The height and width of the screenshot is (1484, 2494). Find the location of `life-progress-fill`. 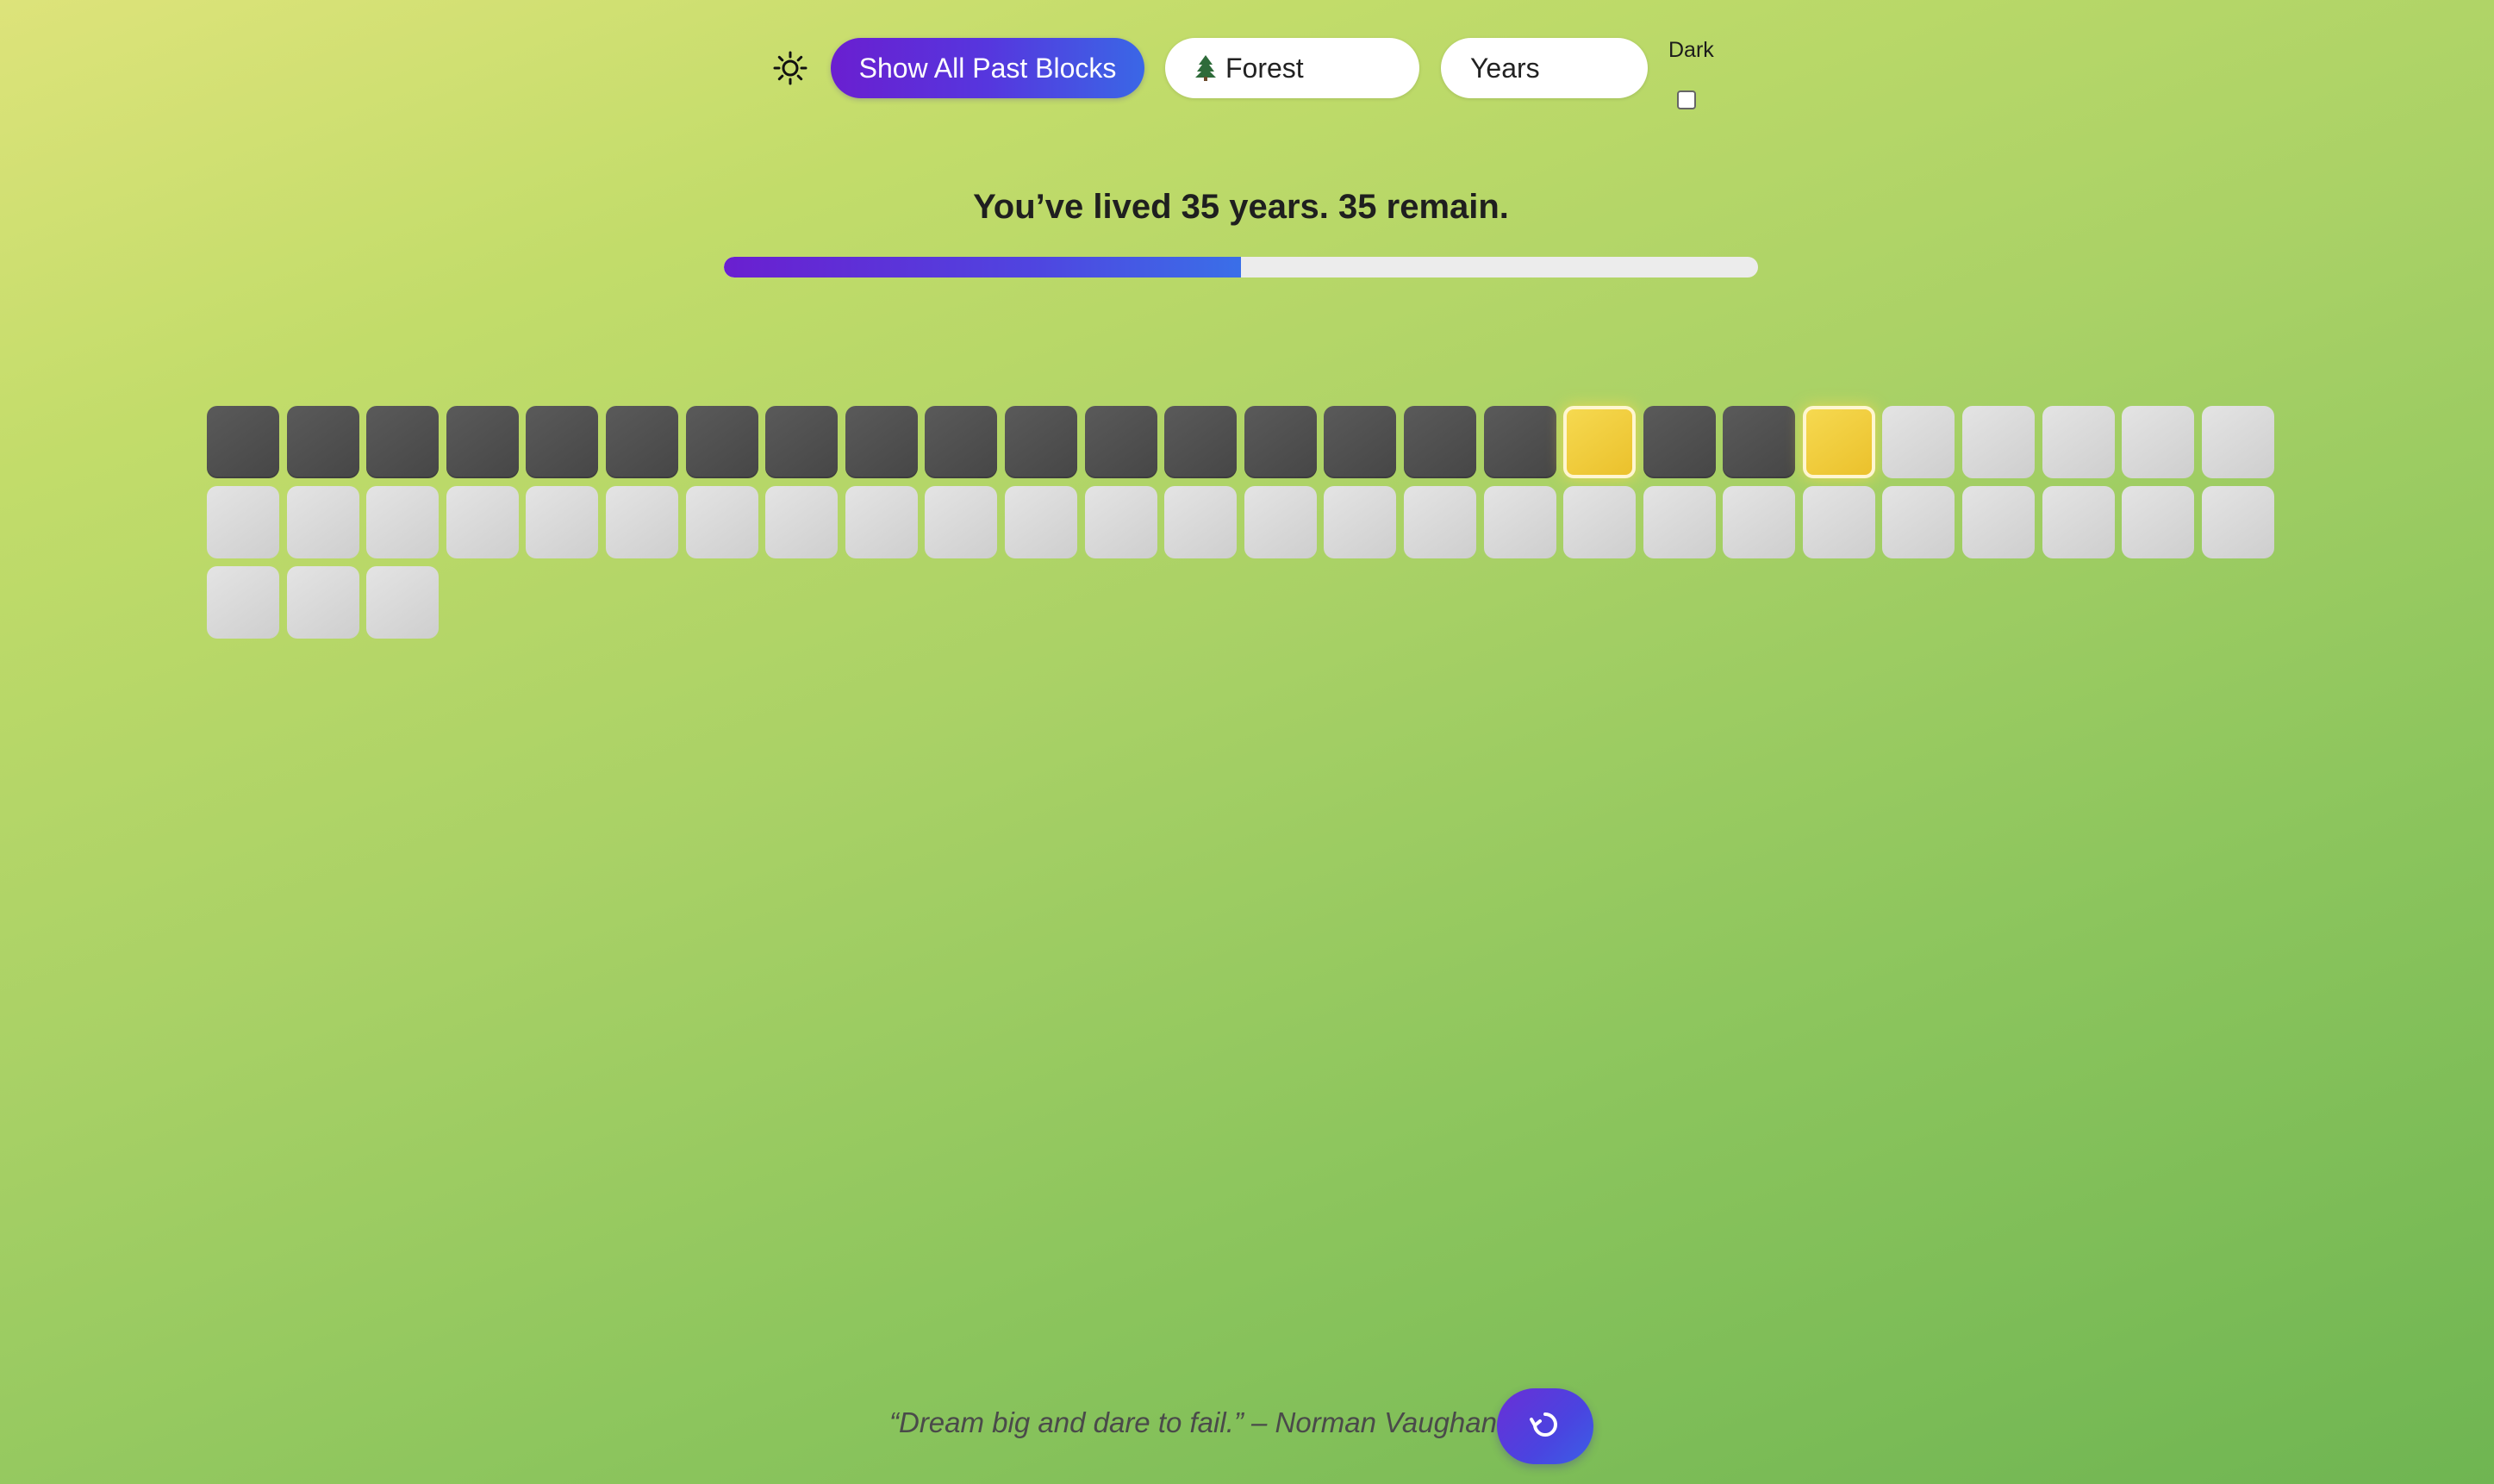

life-progress-fill is located at coordinates (982, 267).